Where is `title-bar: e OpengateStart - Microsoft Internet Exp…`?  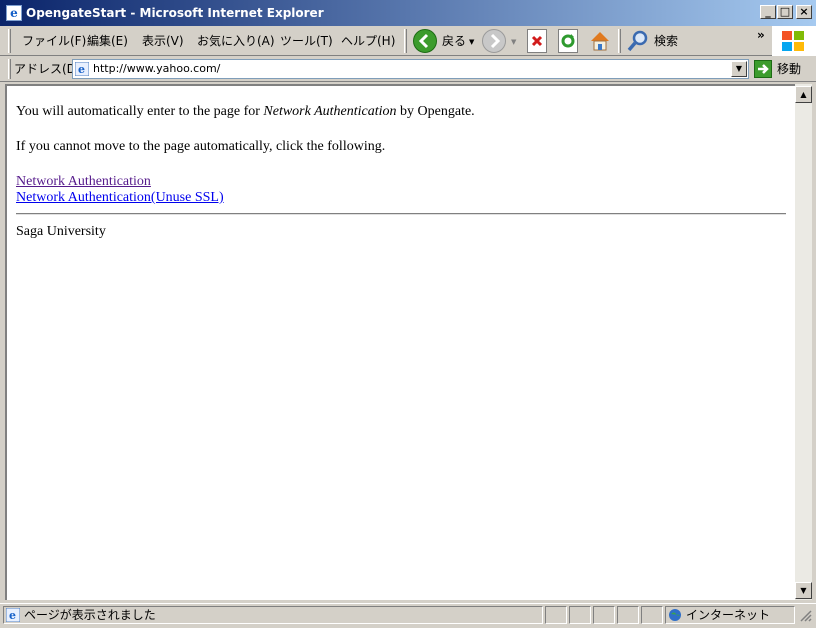 title-bar: e OpengateStart - Microsoft Internet Exp… is located at coordinates (408, 13).